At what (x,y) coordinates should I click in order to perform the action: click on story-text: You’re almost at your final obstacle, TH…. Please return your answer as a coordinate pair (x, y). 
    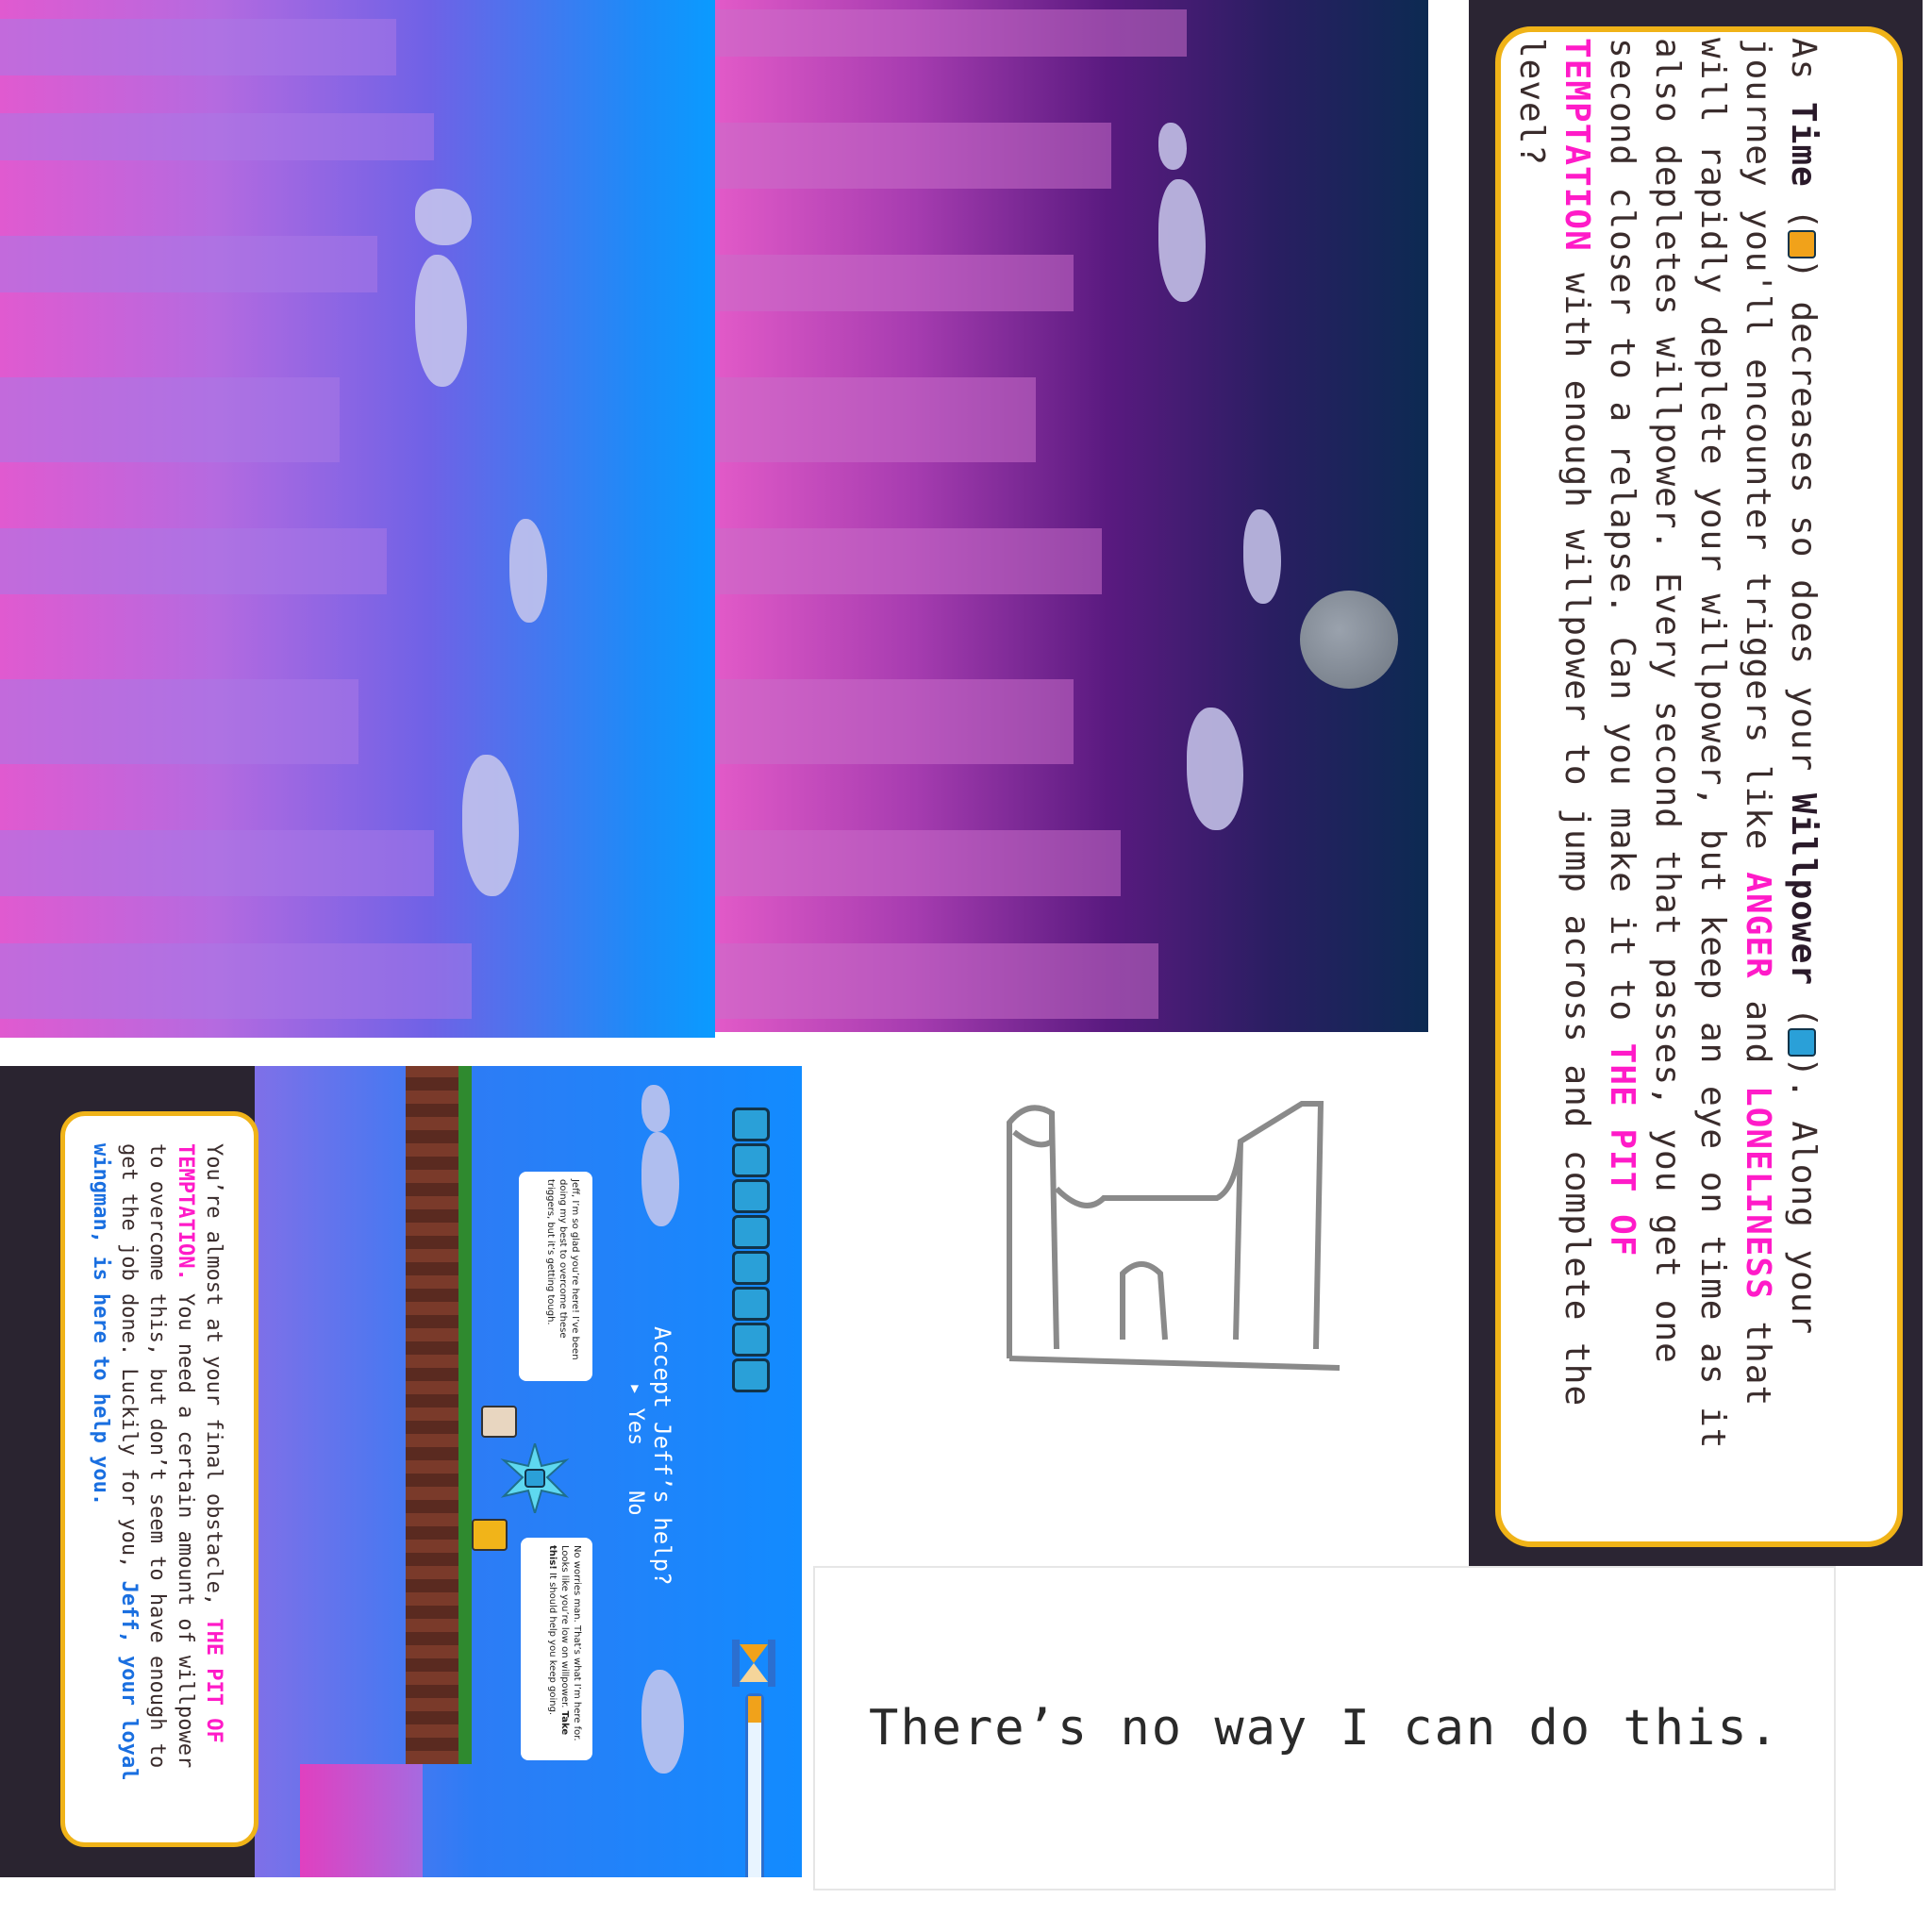
    Looking at the image, I should click on (156, 1473).